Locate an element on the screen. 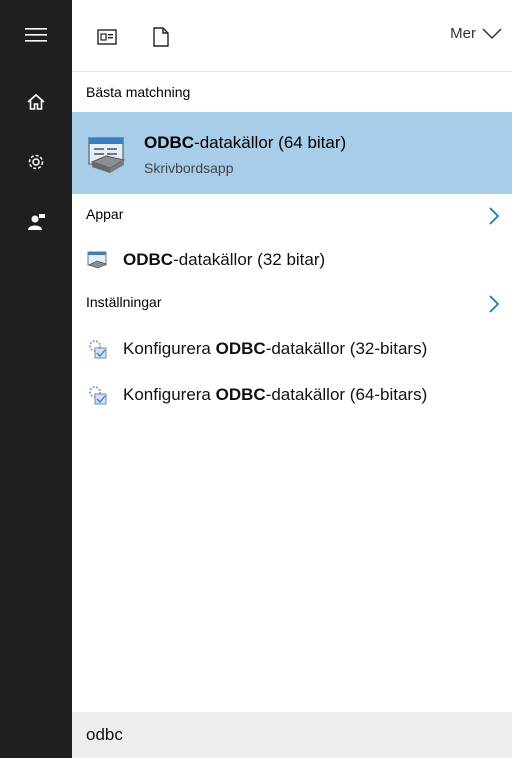 The height and width of the screenshot is (758, 512). settings-result-rest: -datakällor (32-bitars) is located at coordinates (346, 348).